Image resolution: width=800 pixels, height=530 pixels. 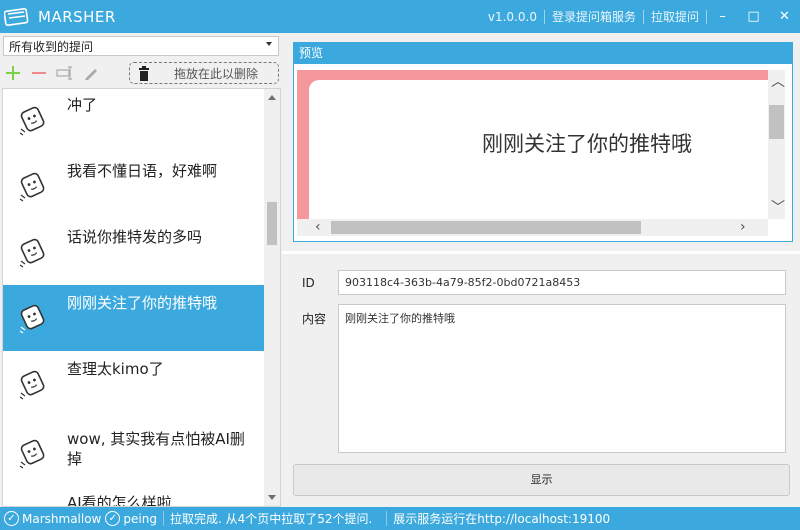 What do you see at coordinates (134, 318) in the screenshot?
I see `list-item-selected: 刚刚关注了你的推特哦` at bounding box center [134, 318].